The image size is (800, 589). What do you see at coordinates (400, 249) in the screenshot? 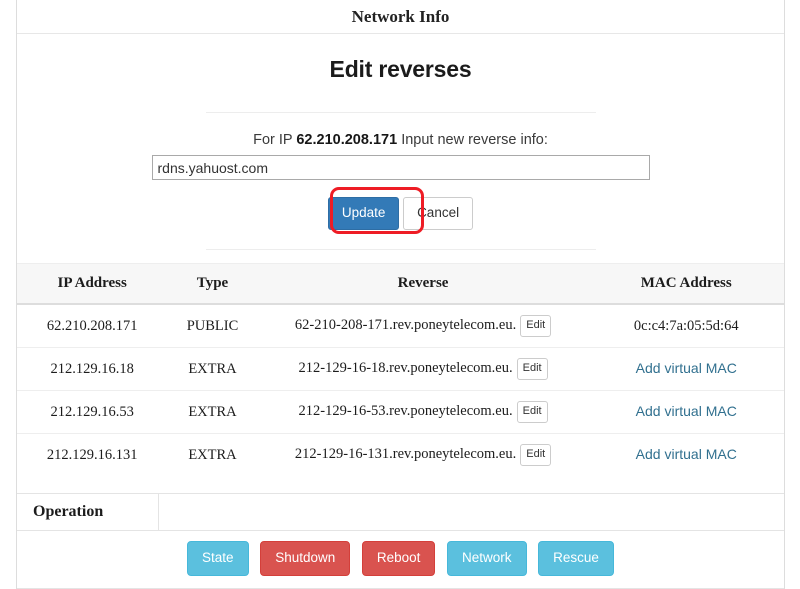
I see `divider-bottom` at bounding box center [400, 249].